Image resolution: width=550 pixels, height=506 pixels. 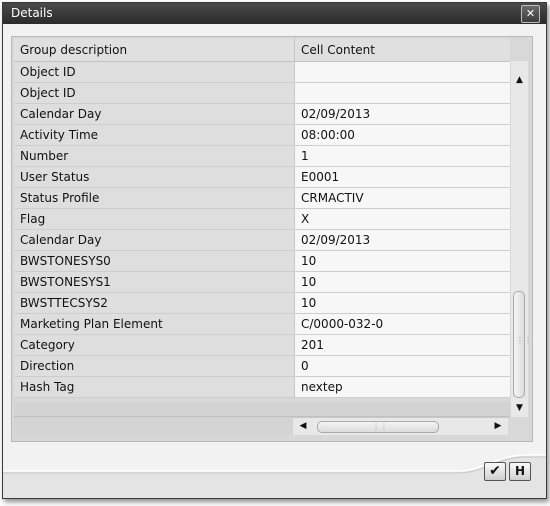 I want to click on table-empty-row, so click(x=262, y=409).